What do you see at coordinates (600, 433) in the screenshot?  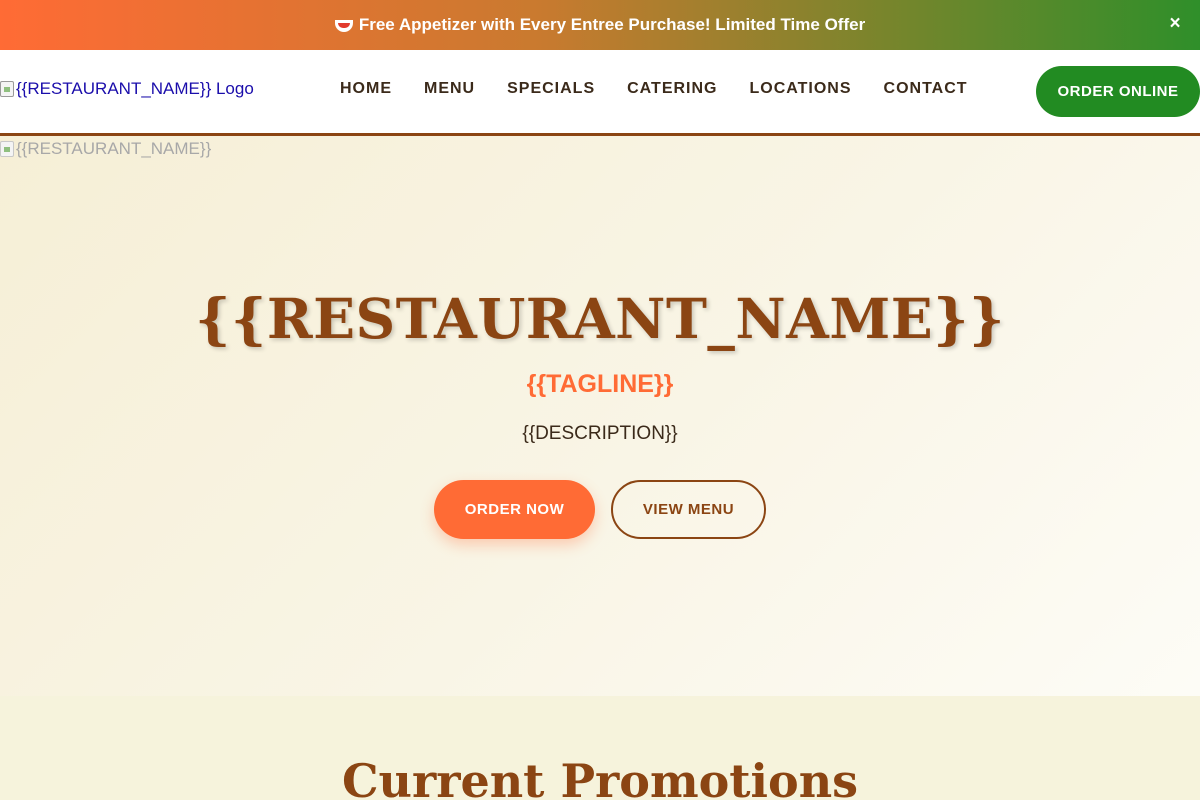 I see `hero-description: {{DESCRIPTION}}` at bounding box center [600, 433].